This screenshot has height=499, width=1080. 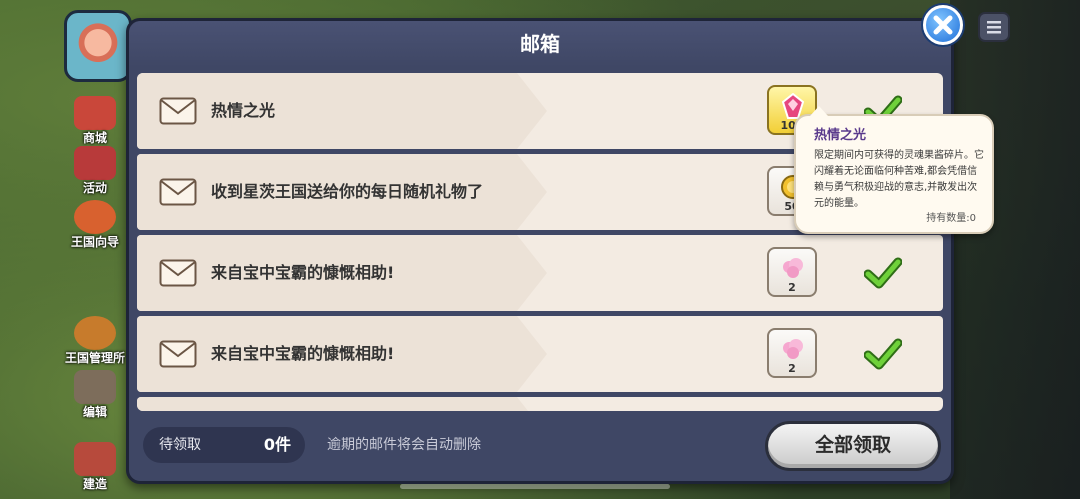 I want to click on sidebar-item-label: 活动, so click(x=94, y=188).